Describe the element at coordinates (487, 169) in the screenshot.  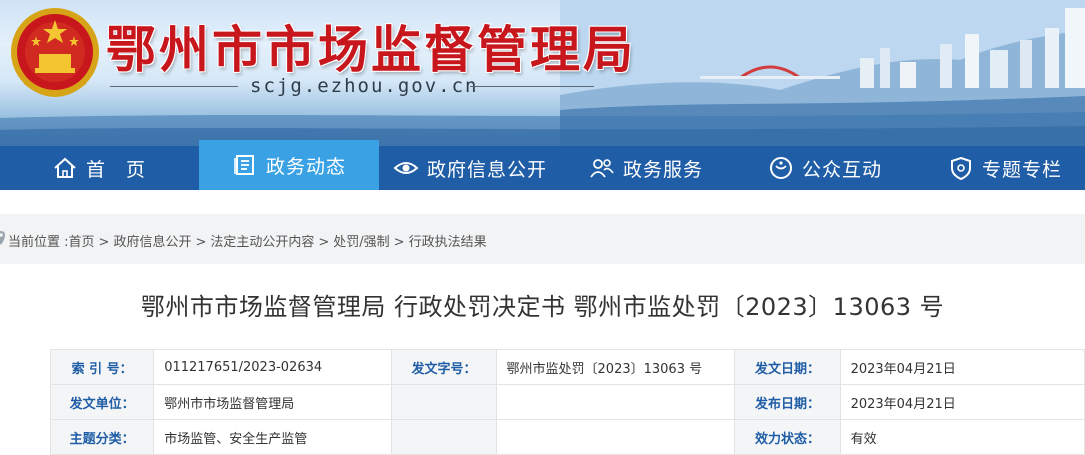
I see `nav-label-info-disclosure: 政府信息公开` at that location.